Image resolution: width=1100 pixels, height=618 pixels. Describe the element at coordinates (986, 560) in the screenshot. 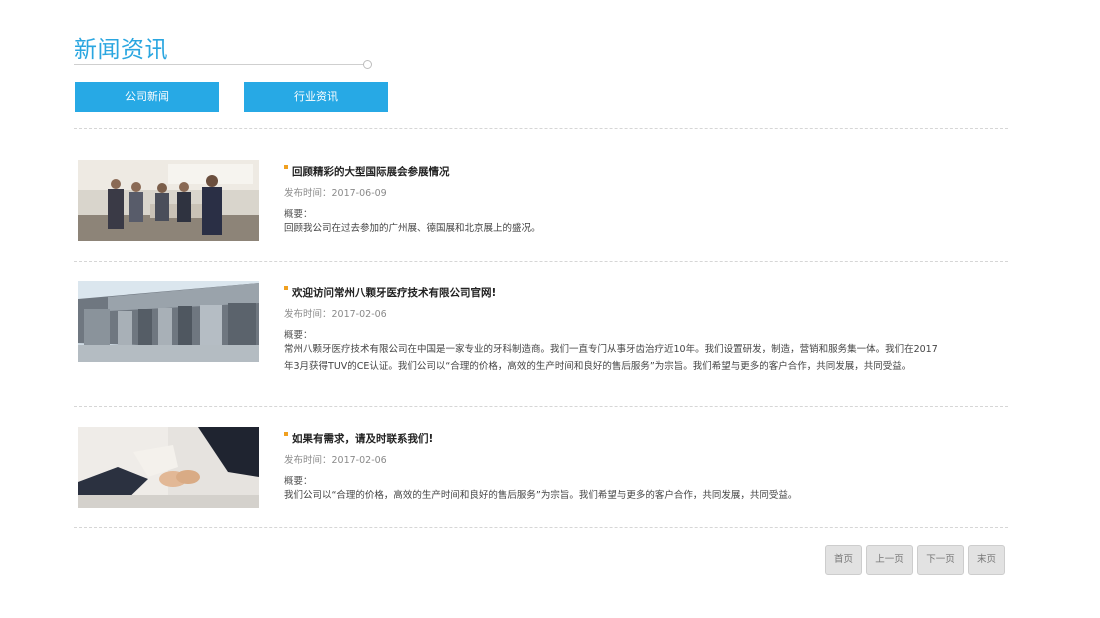

I see `last-page-button: 末页` at that location.